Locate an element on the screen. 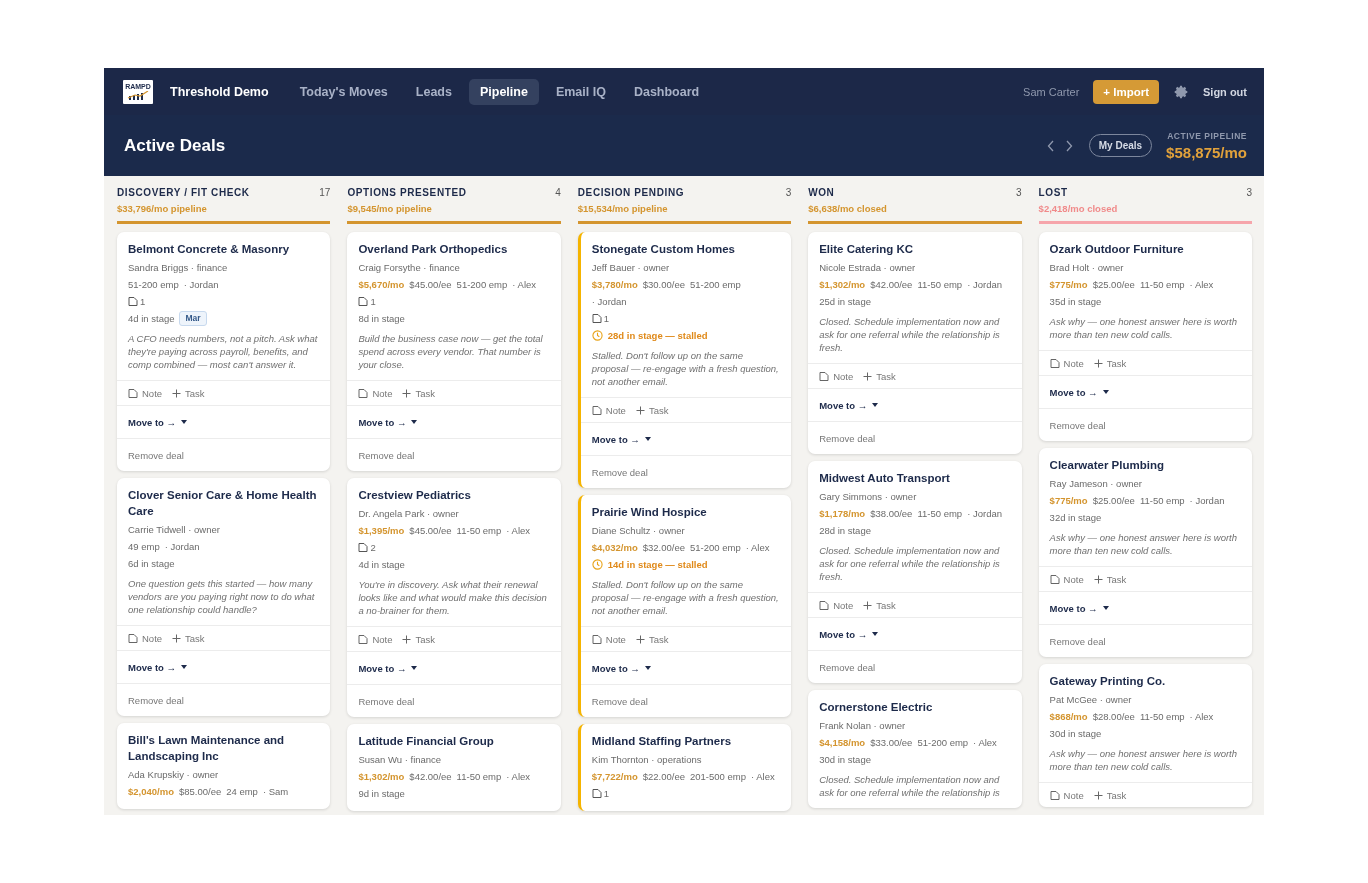 The width and height of the screenshot is (1368, 883). days-in-stage: 28d in stage — stalled is located at coordinates (657, 336).